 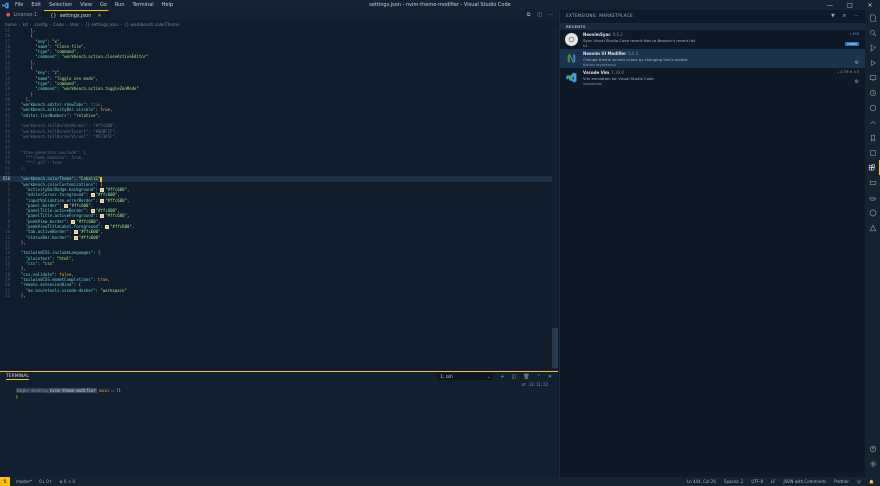 I want to click on notifications-icon: 🔔, so click(x=871, y=481).